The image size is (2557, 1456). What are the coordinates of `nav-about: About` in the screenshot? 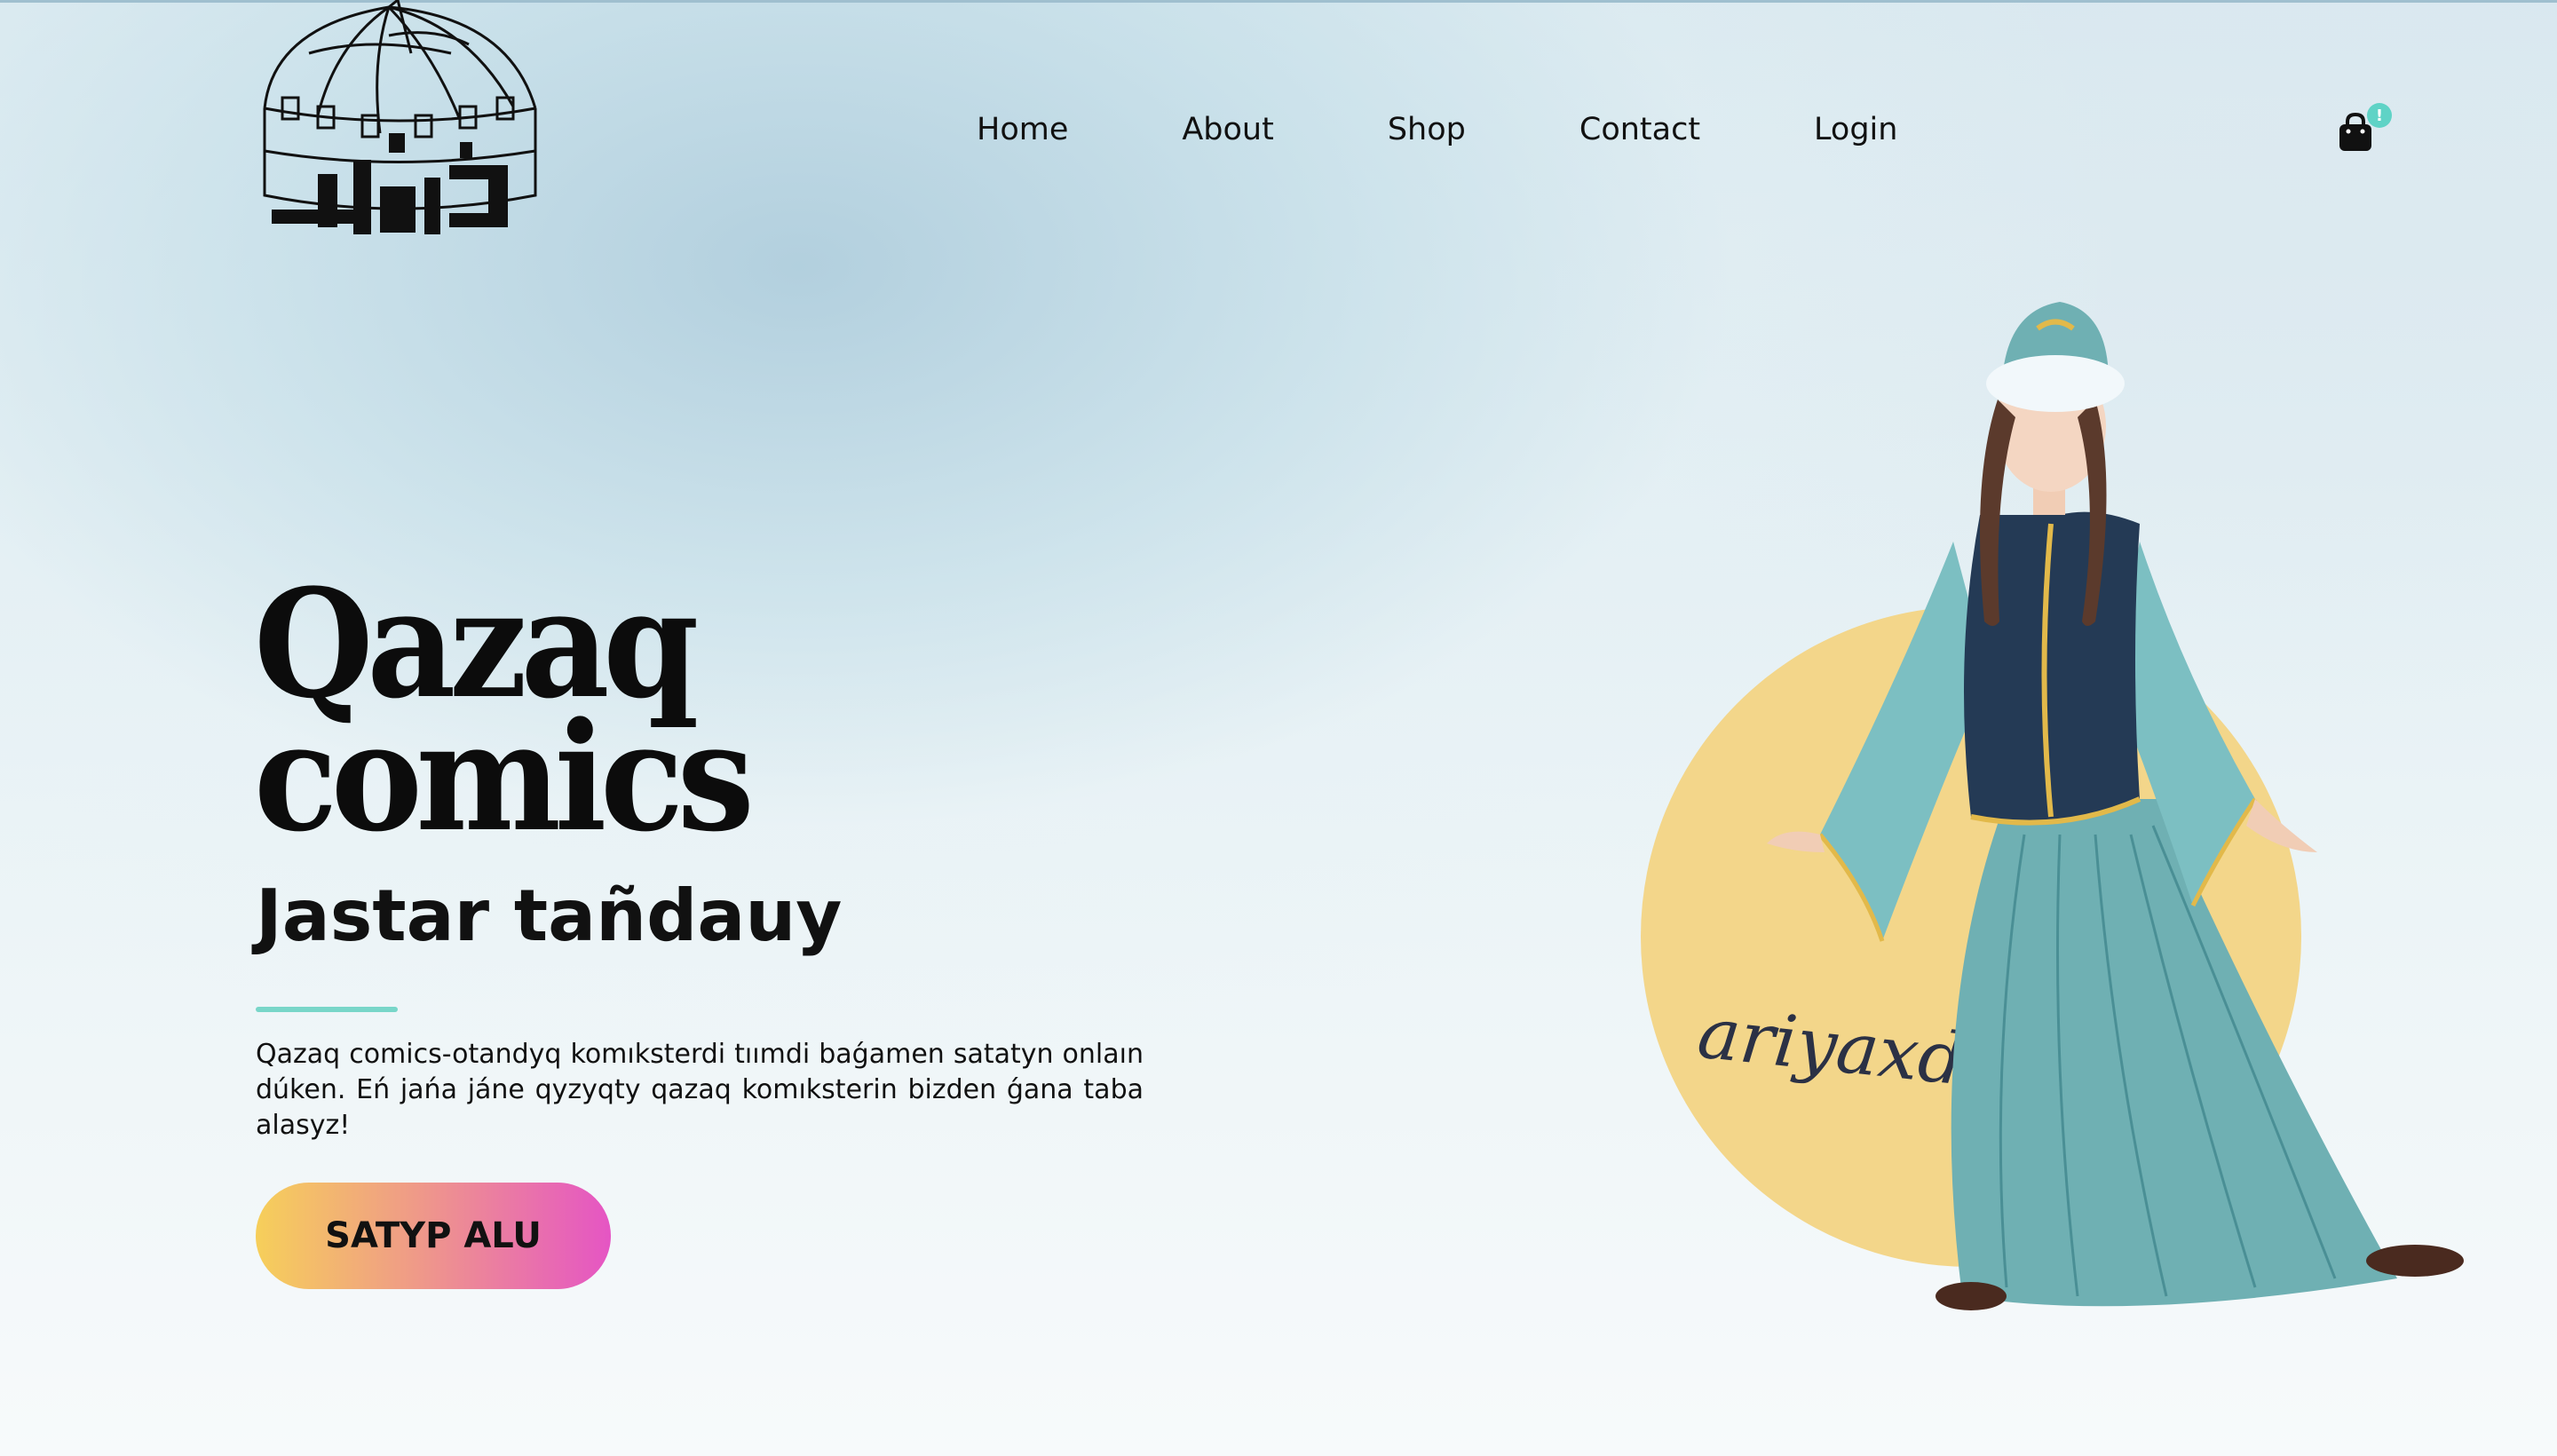 It's located at (1227, 129).